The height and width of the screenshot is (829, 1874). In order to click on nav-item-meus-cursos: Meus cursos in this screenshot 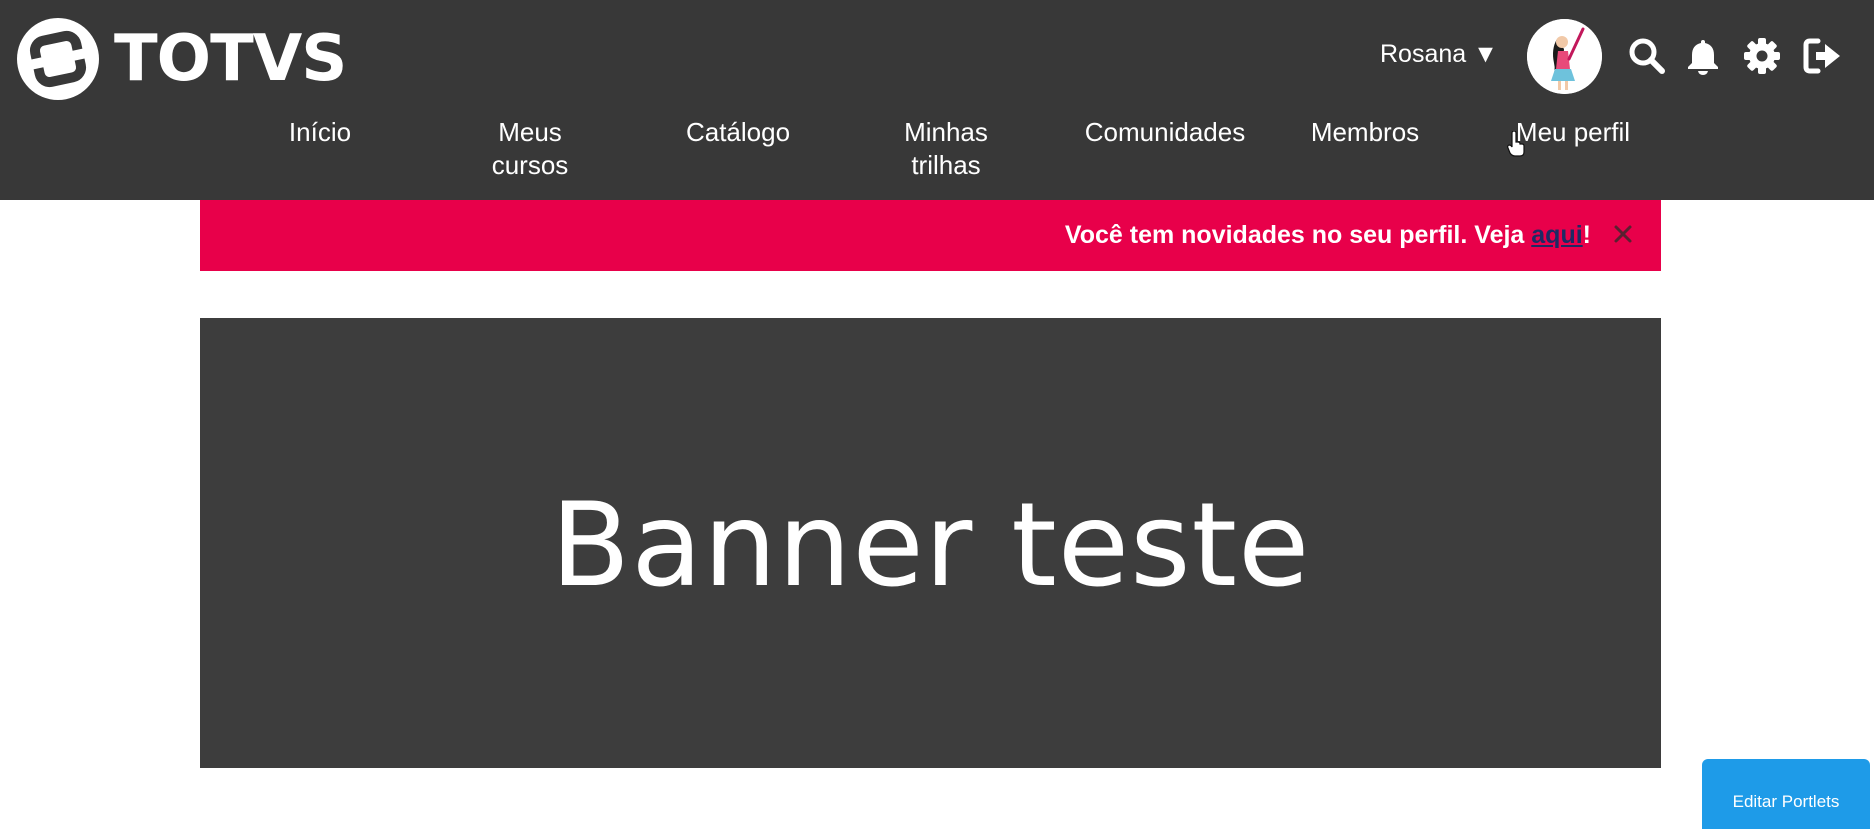, I will do `click(530, 149)`.